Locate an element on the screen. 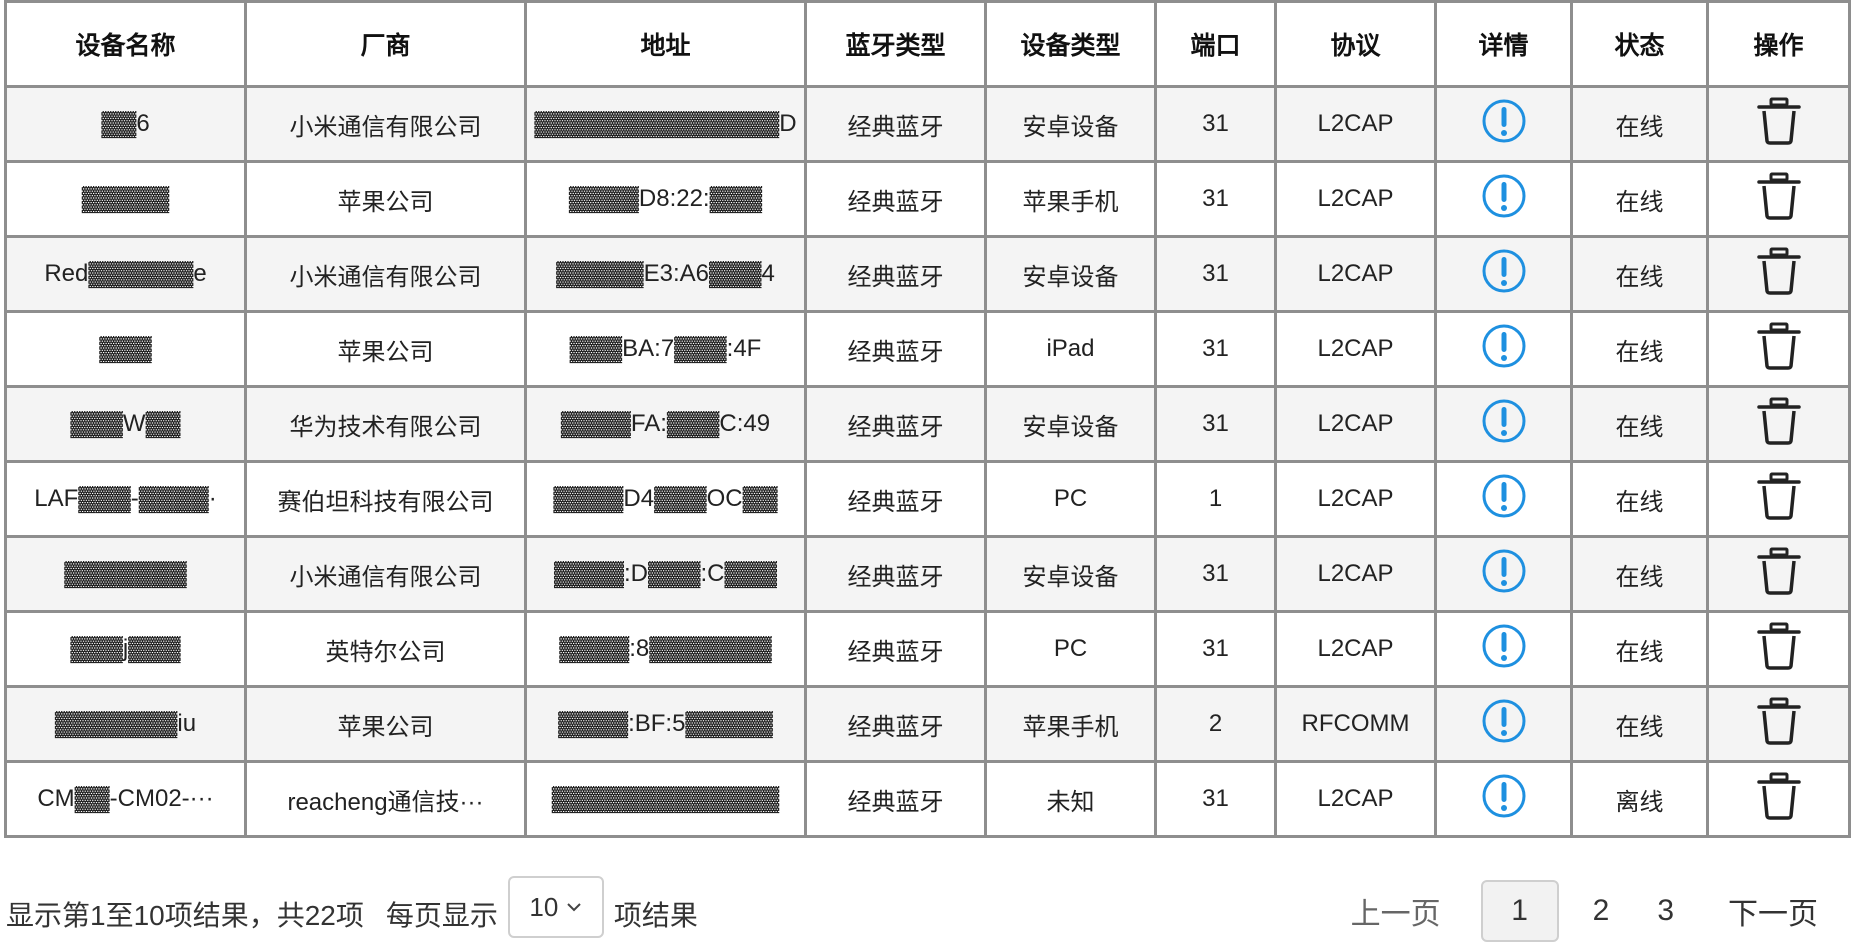  cell-device-name: Red▓▓▓▓▓▓e is located at coordinates (125, 274).